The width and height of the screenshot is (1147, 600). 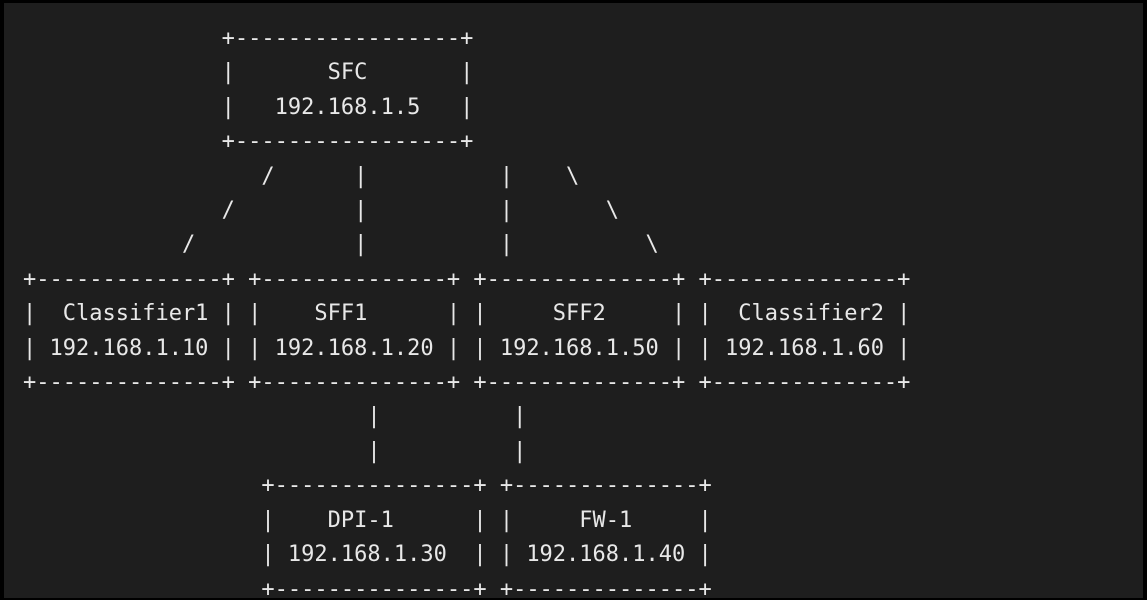 I want to click on diagram-line-4: +-----------------+, so click(x=248, y=142).